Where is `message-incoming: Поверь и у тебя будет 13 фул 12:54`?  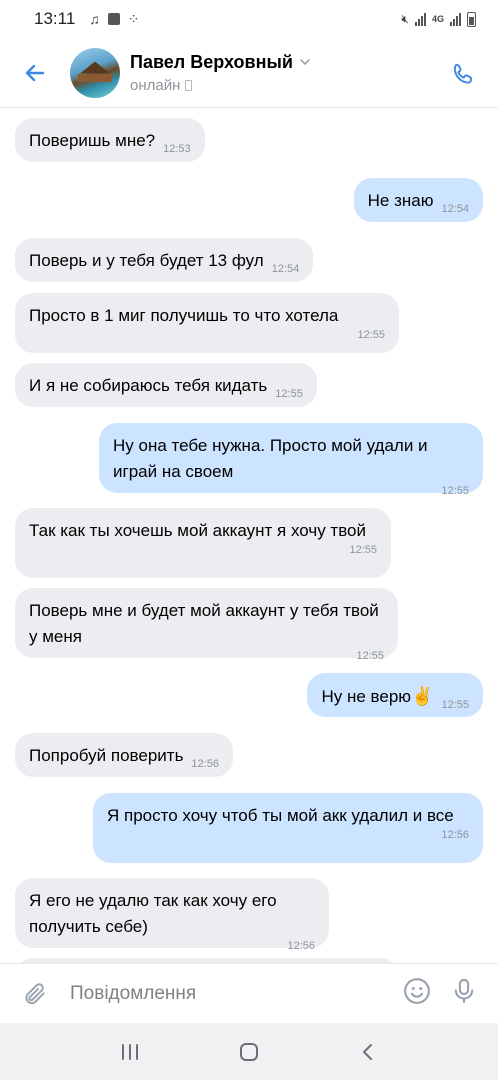 message-incoming: Поверь и у тебя будет 13 фул 12:54 is located at coordinates (164, 260).